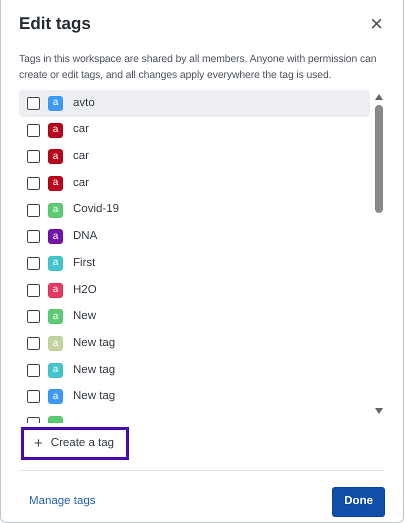 Image resolution: width=406 pixels, height=523 pixels. I want to click on tag-row: a H2O, so click(194, 290).